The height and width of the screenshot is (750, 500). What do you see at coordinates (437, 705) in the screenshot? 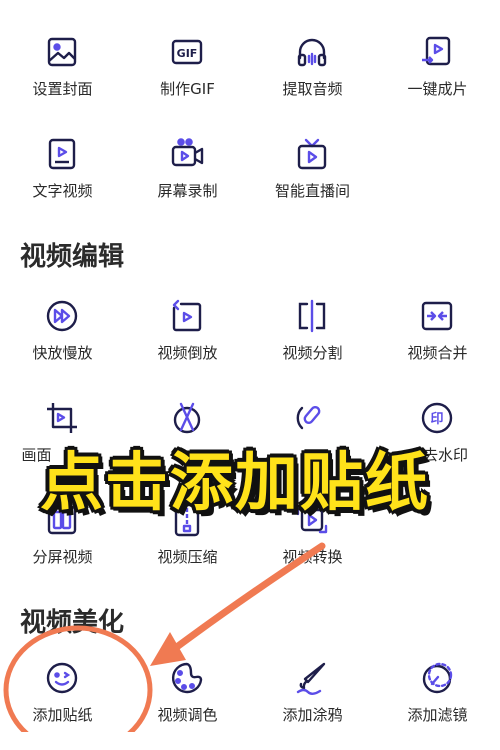
I see `tool-add-filter: 添加滤镜` at bounding box center [437, 705].